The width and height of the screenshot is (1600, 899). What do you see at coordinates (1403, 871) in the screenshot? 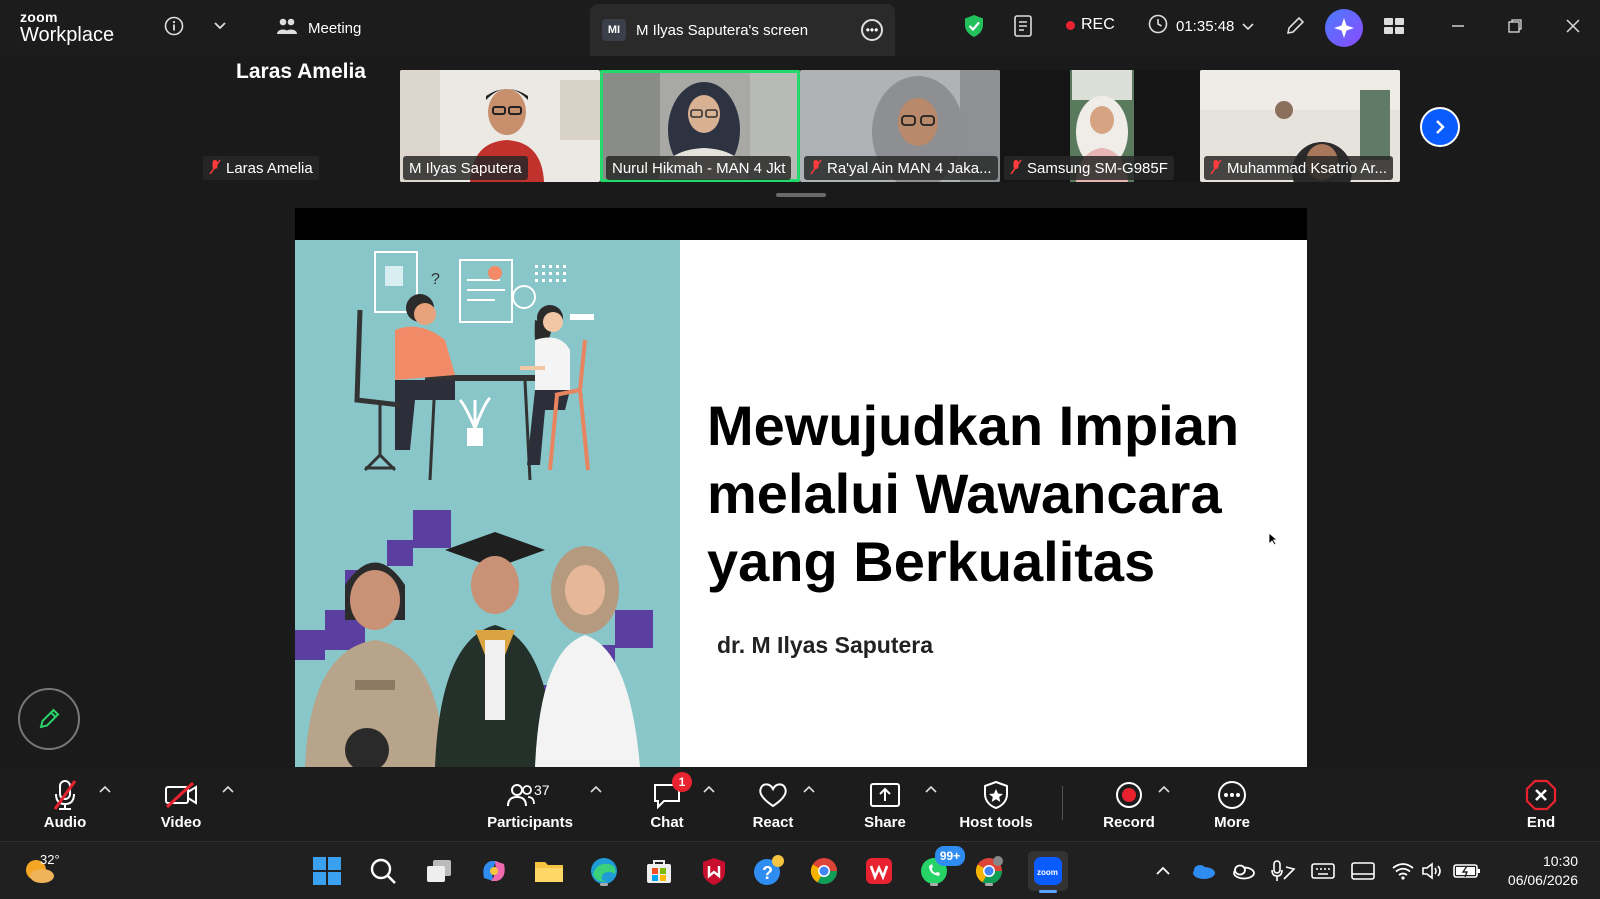
I see `wifi-icon` at bounding box center [1403, 871].